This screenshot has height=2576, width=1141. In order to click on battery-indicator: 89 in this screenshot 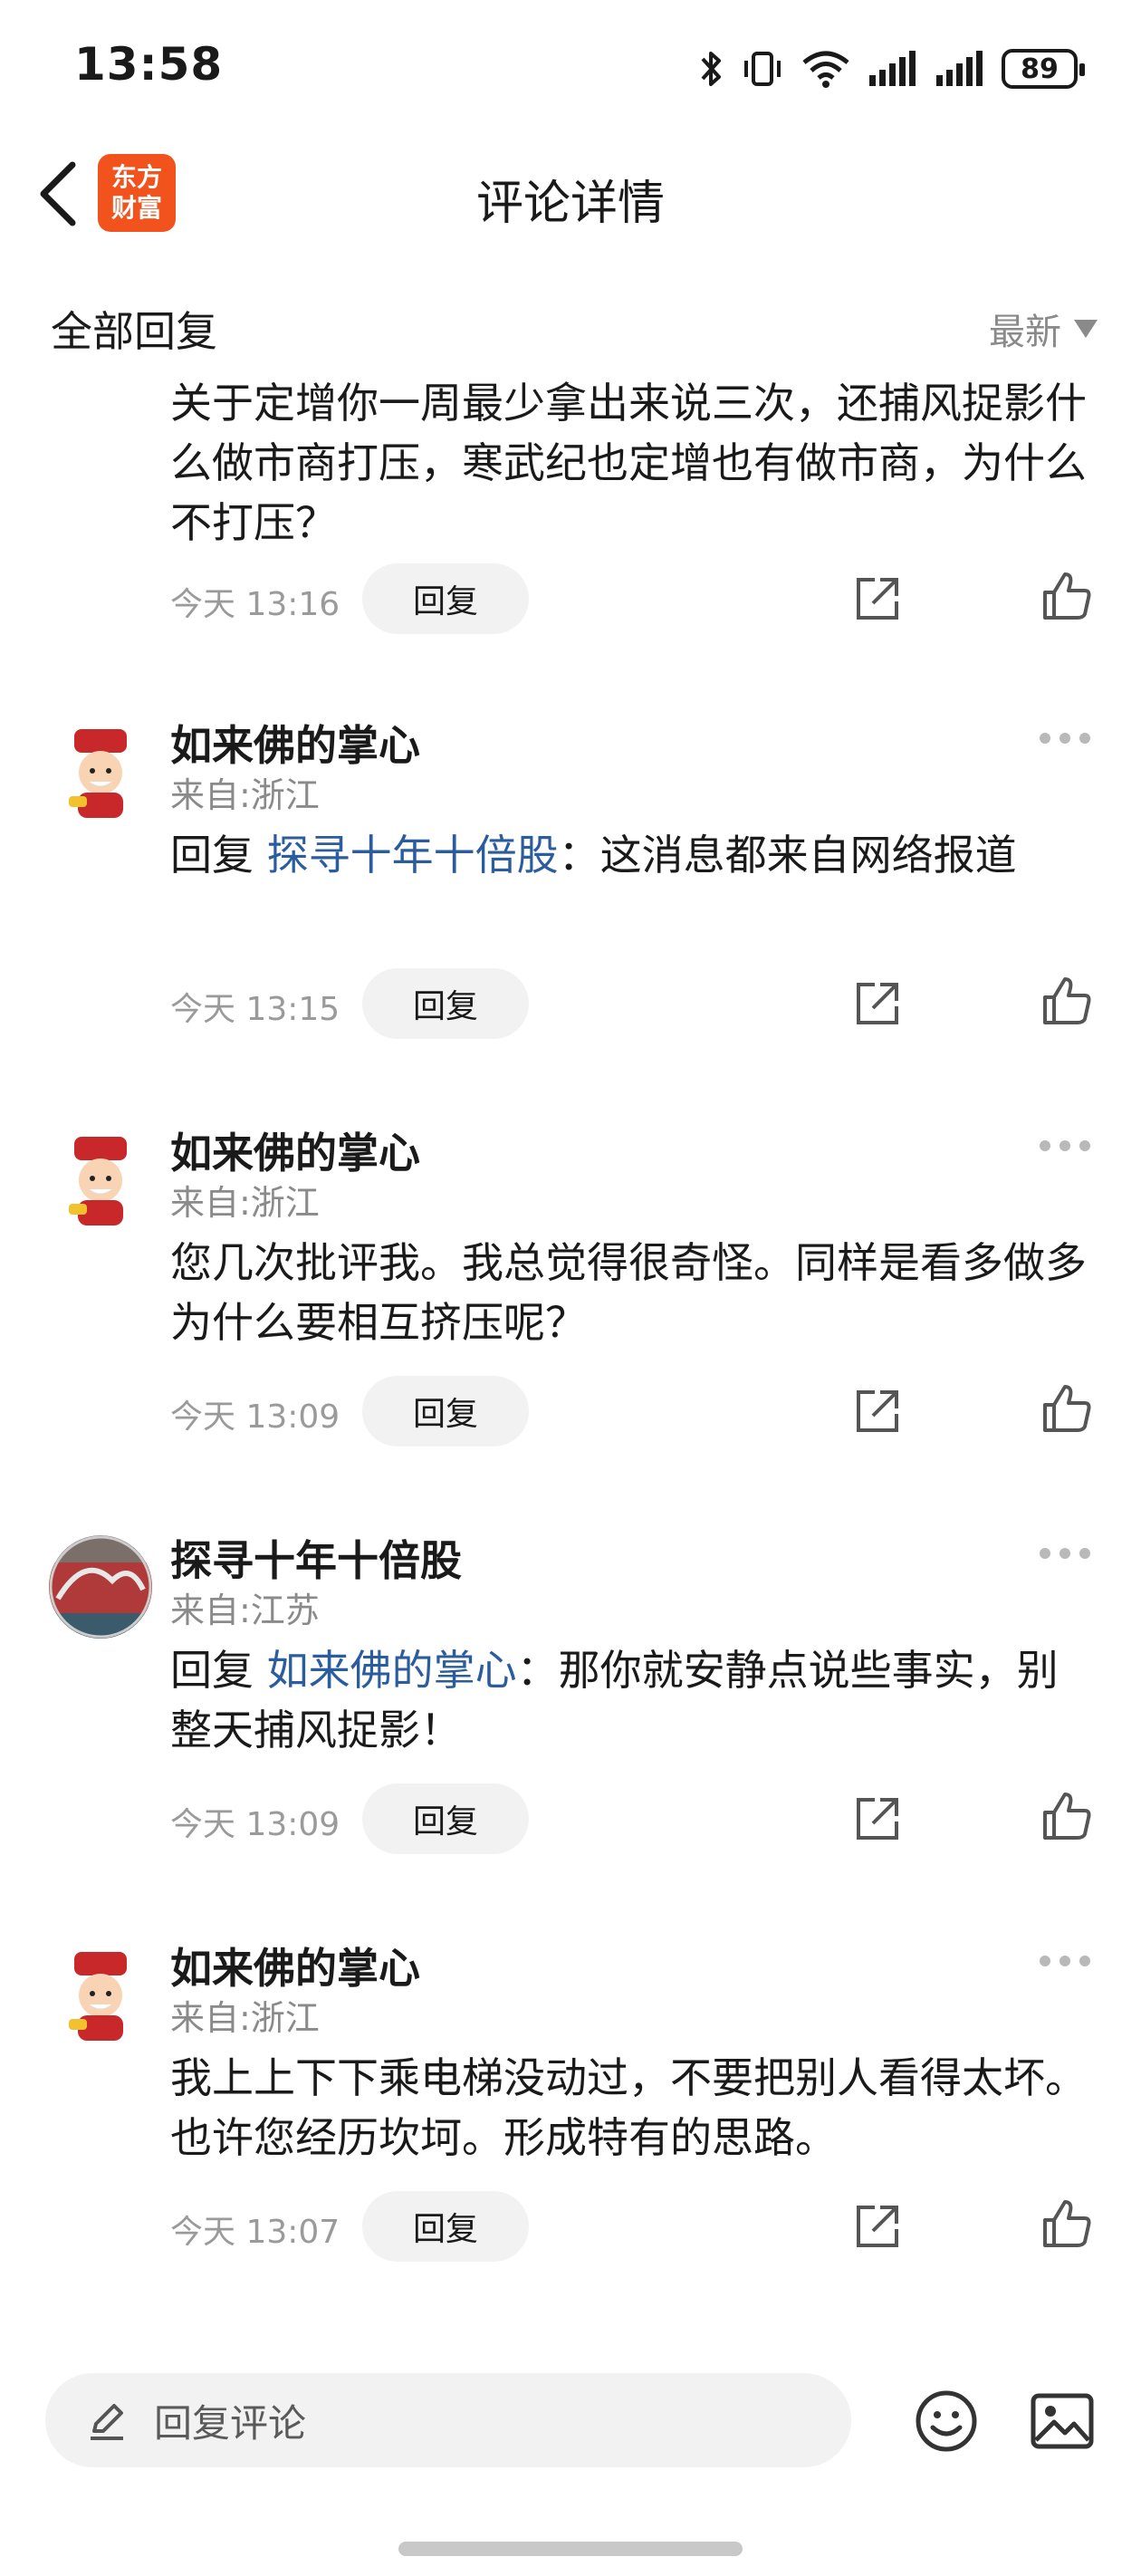, I will do `click(1043, 69)`.